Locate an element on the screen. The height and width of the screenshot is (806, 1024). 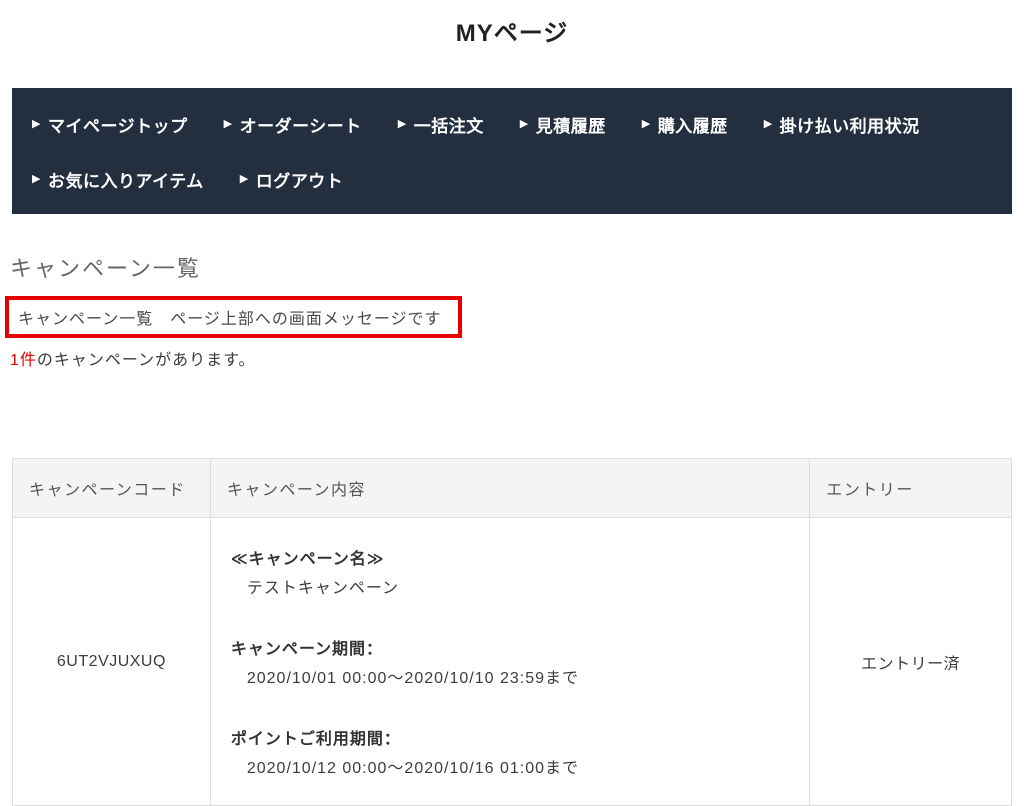
header-campaign-code: キャンペーンコード is located at coordinates (111, 488).